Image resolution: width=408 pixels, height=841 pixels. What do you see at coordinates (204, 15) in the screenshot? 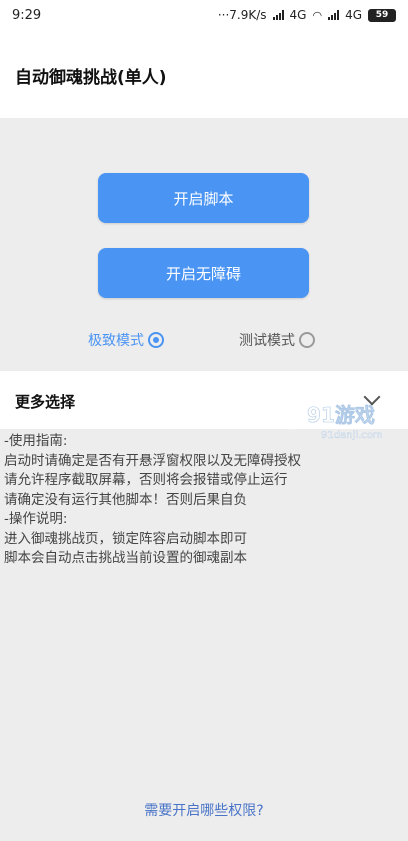
I see `status-bar: 9:29 ···7.9K/s 4G ◠ 4G 59` at bounding box center [204, 15].